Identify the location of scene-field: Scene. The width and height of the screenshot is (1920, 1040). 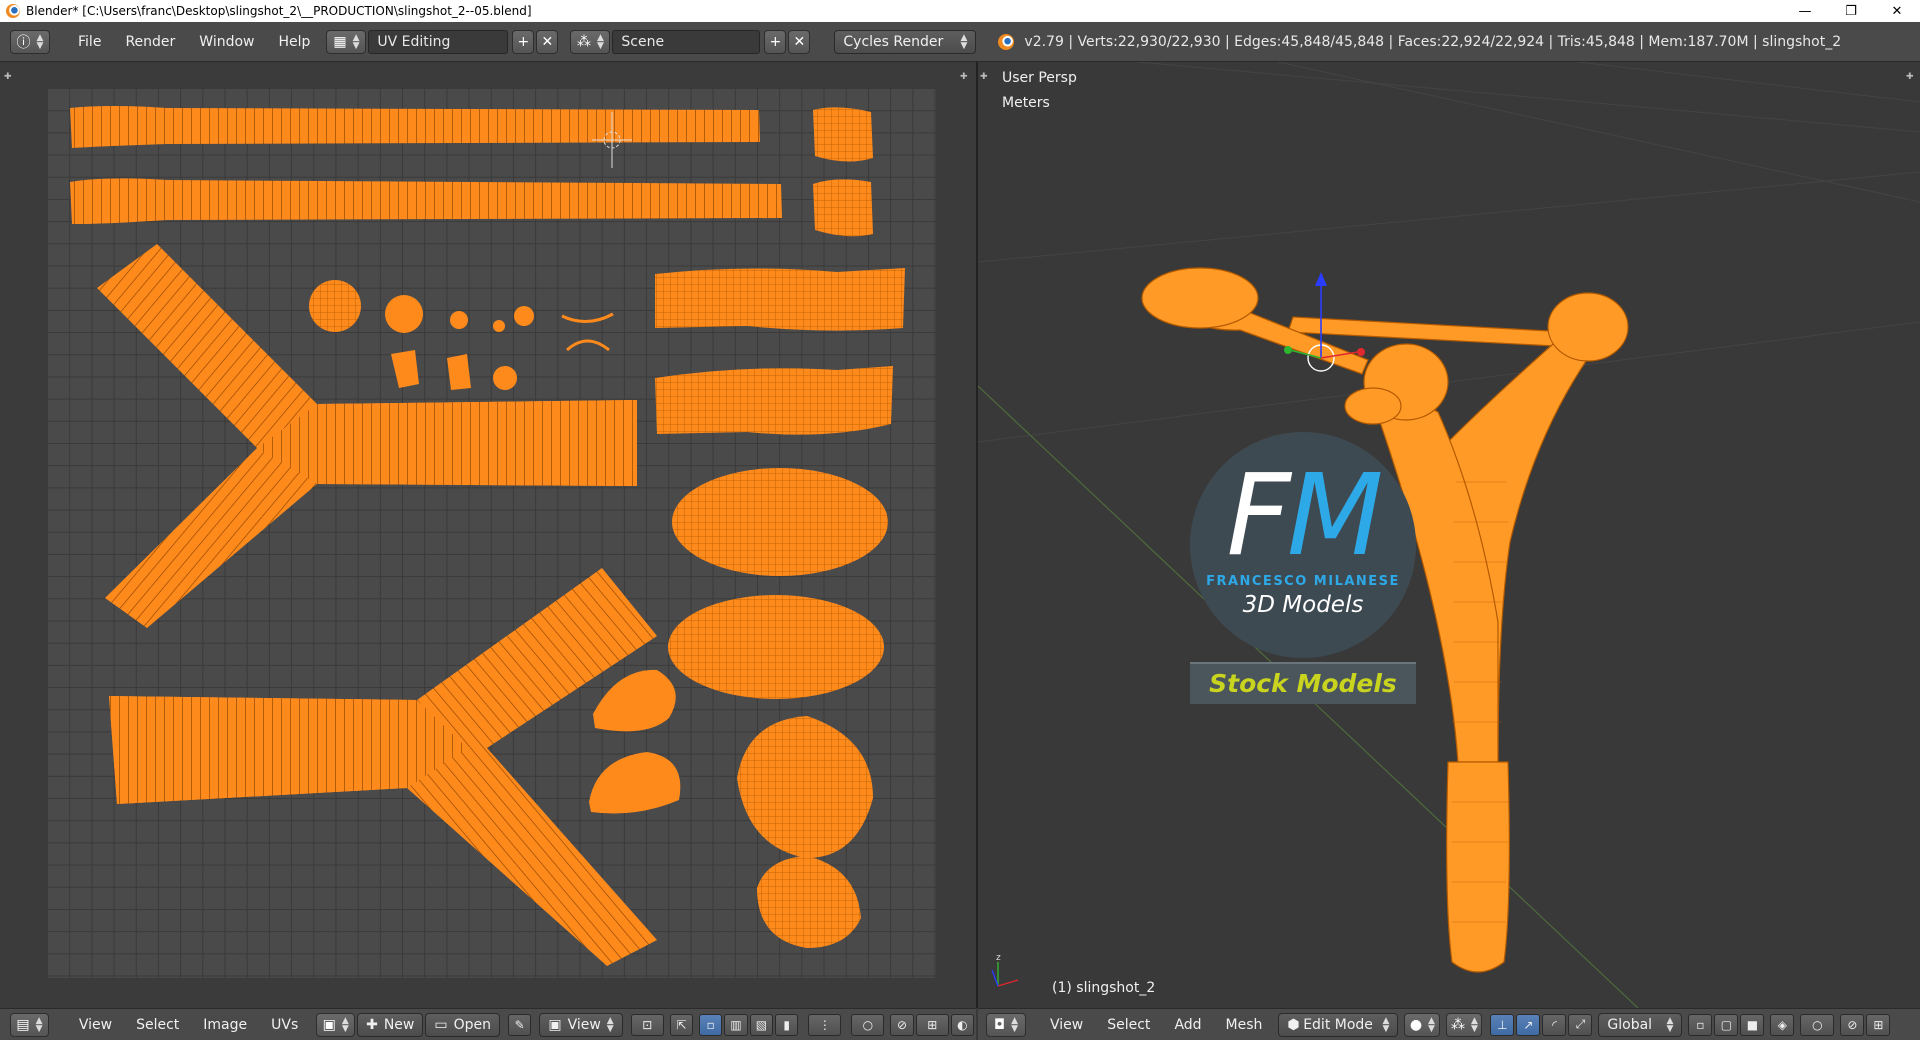
(686, 41).